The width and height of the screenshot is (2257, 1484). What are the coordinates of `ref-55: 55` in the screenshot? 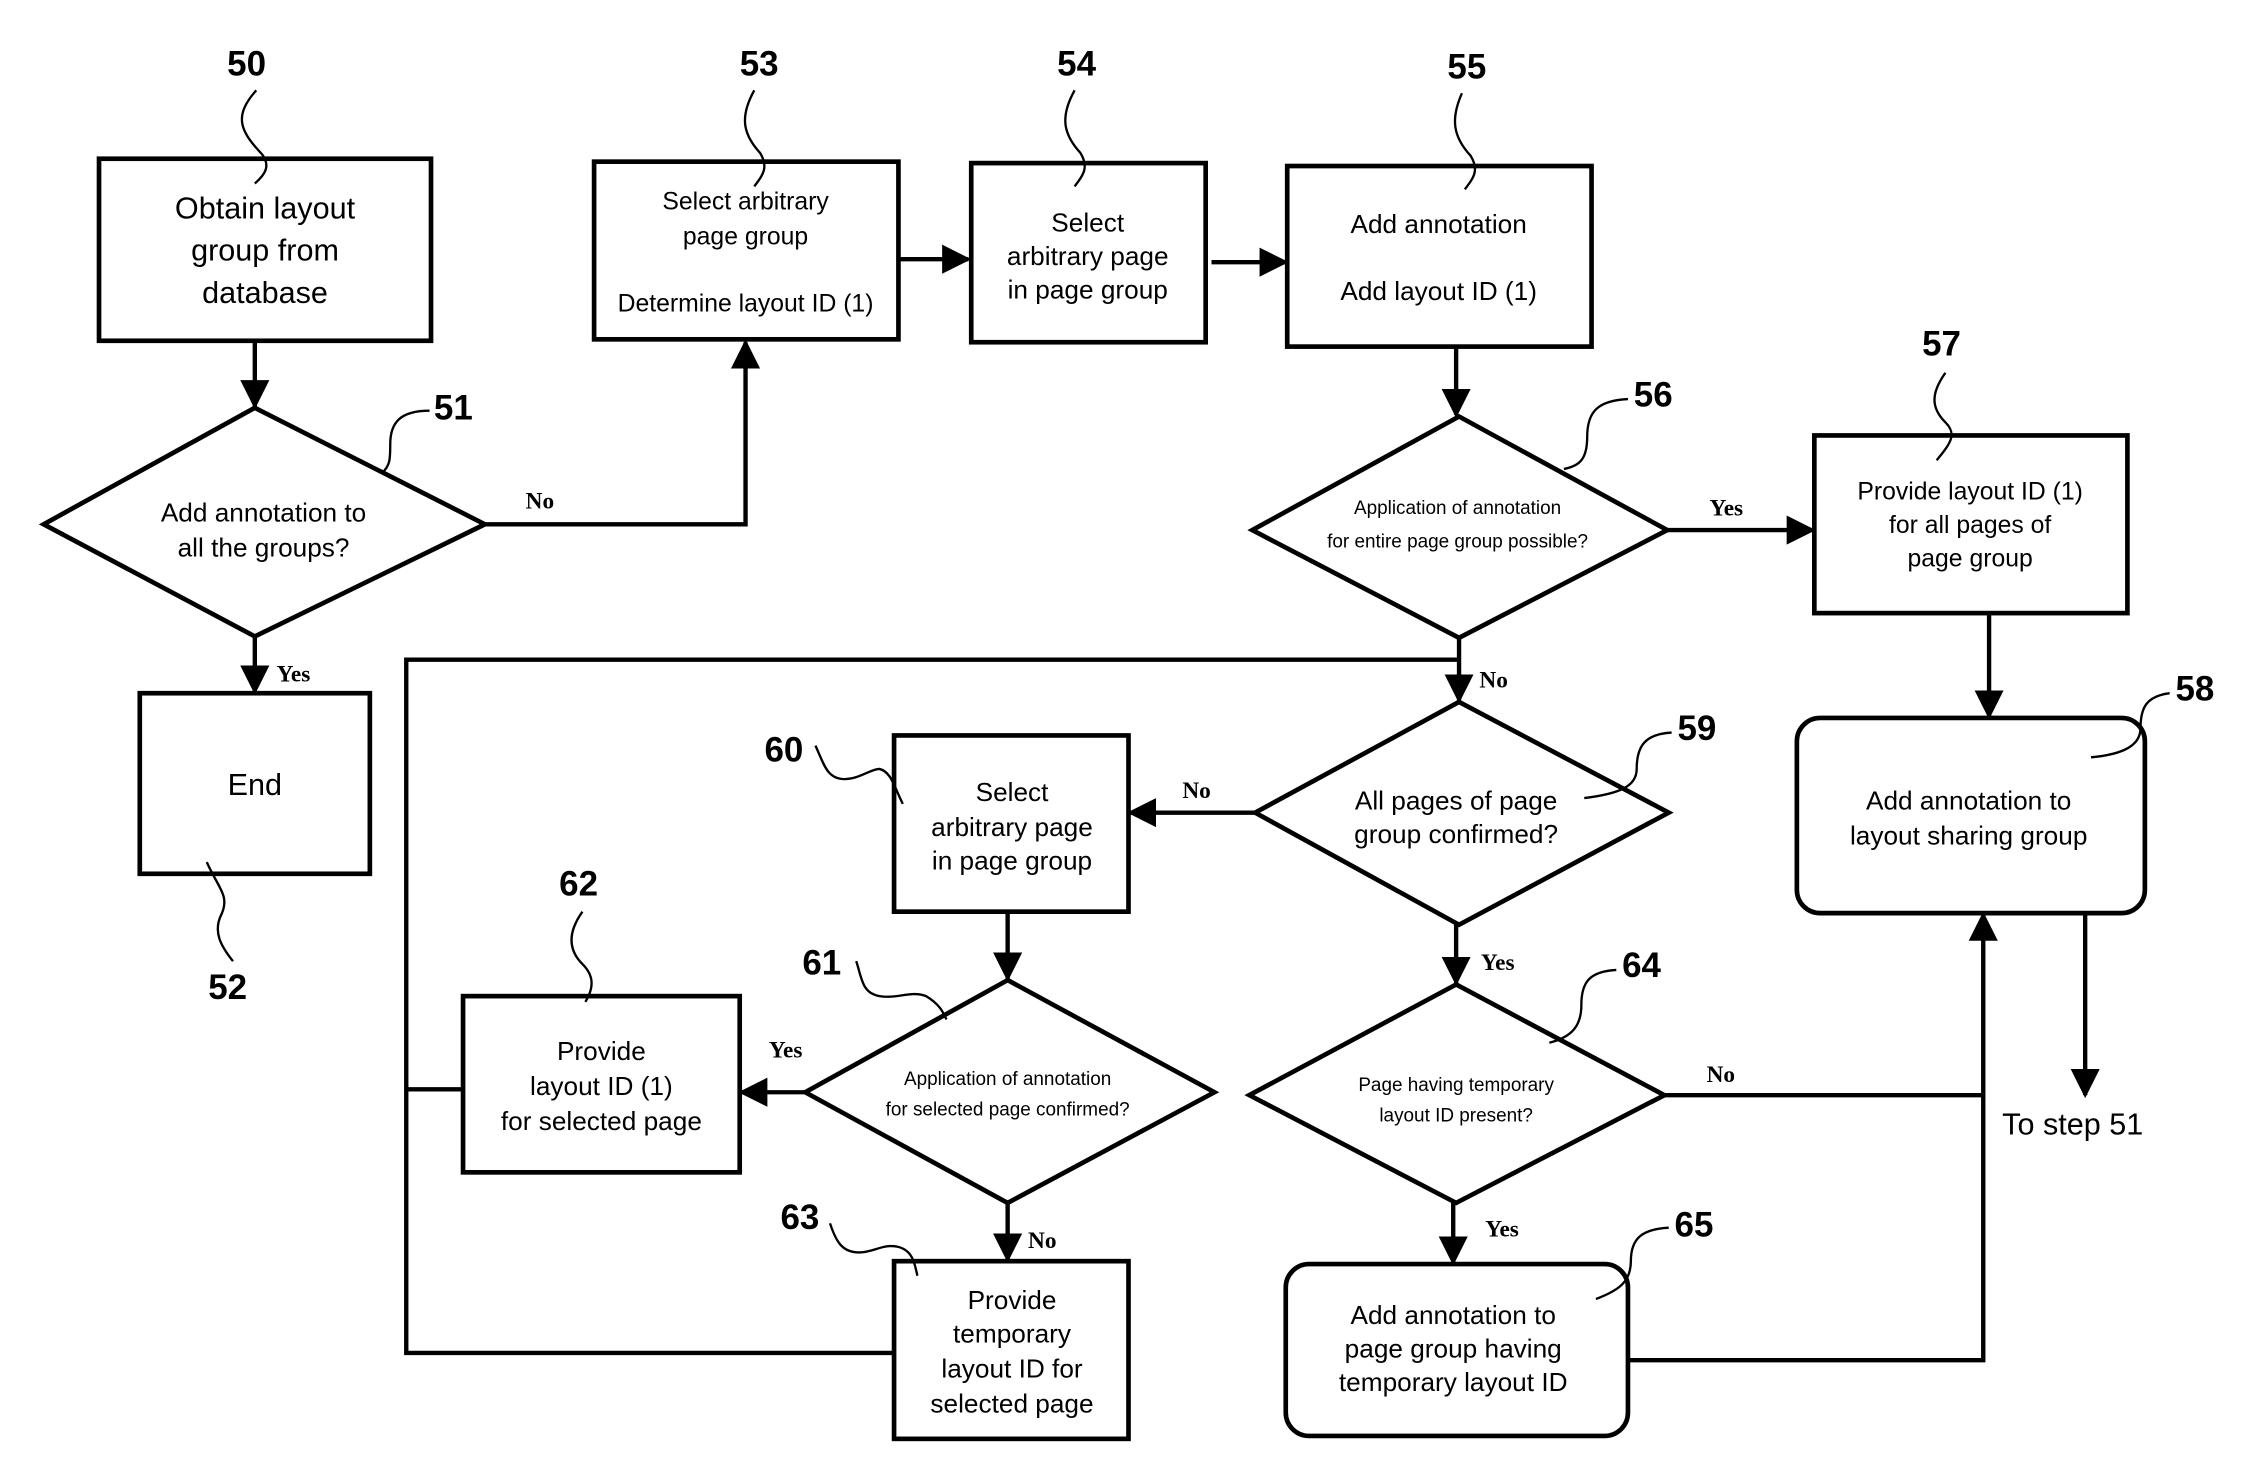 It's located at (1466, 67).